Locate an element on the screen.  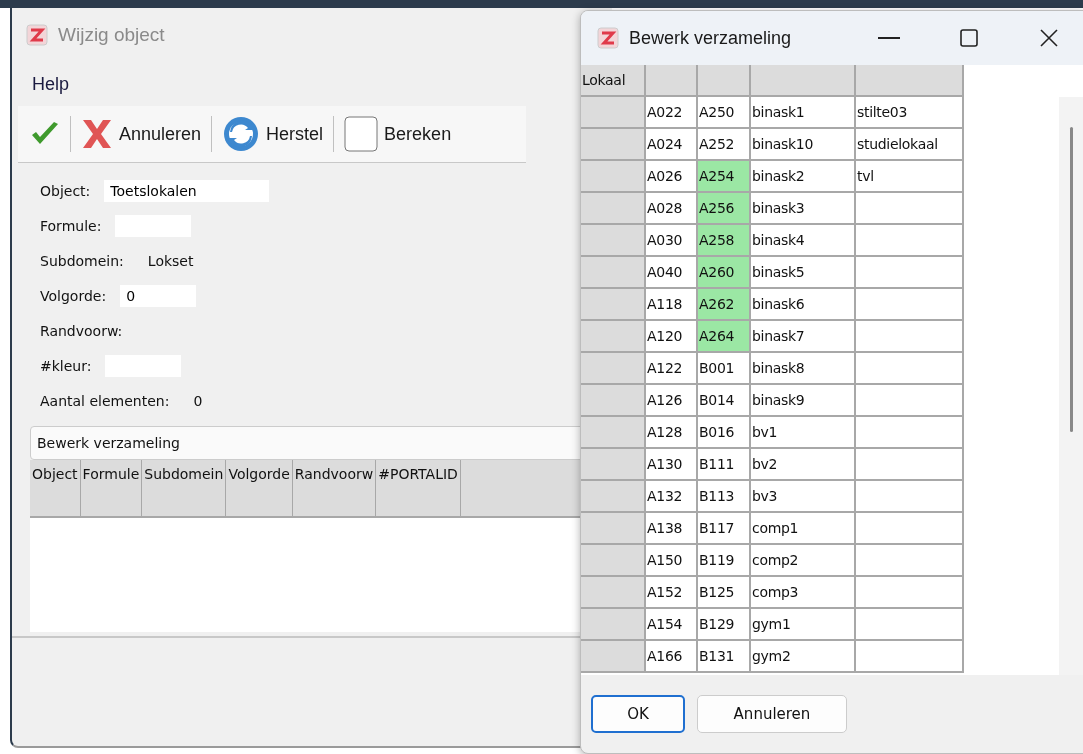
grid-cell: A138 is located at coordinates (672, 529).